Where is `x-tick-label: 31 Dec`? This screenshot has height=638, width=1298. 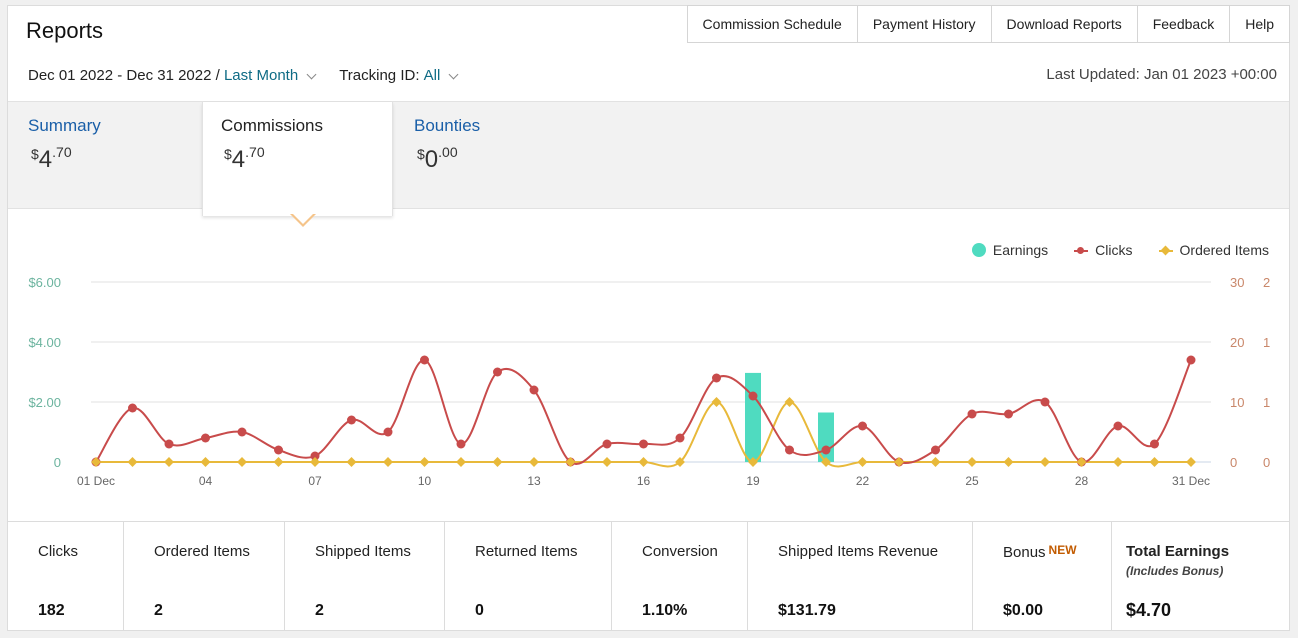 x-tick-label: 31 Dec is located at coordinates (1191, 481).